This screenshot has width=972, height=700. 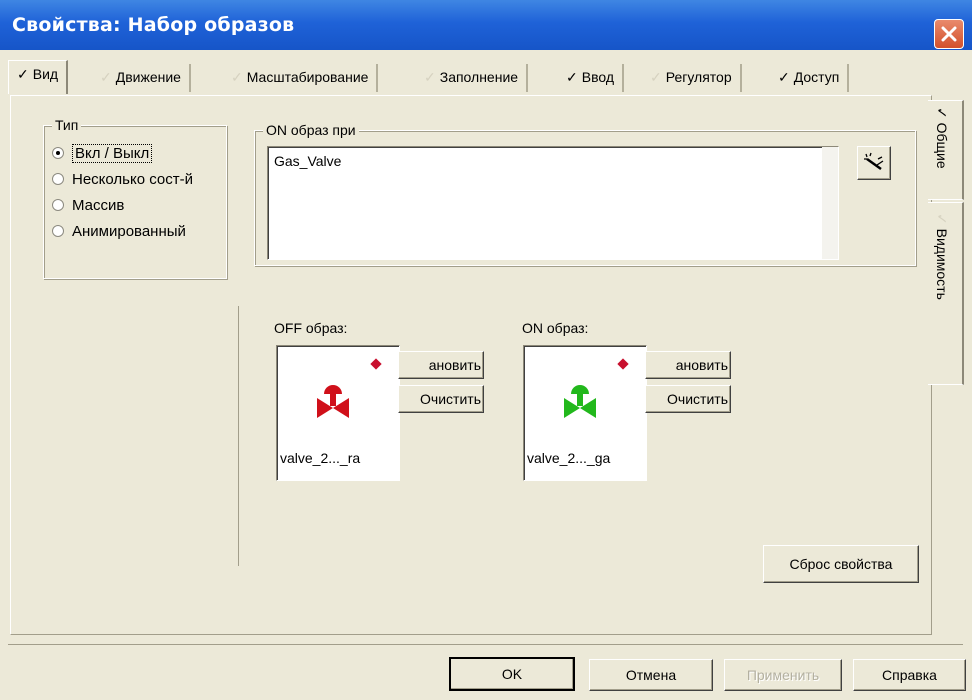 I want to click on valve-on-icon, so click(x=580, y=401).